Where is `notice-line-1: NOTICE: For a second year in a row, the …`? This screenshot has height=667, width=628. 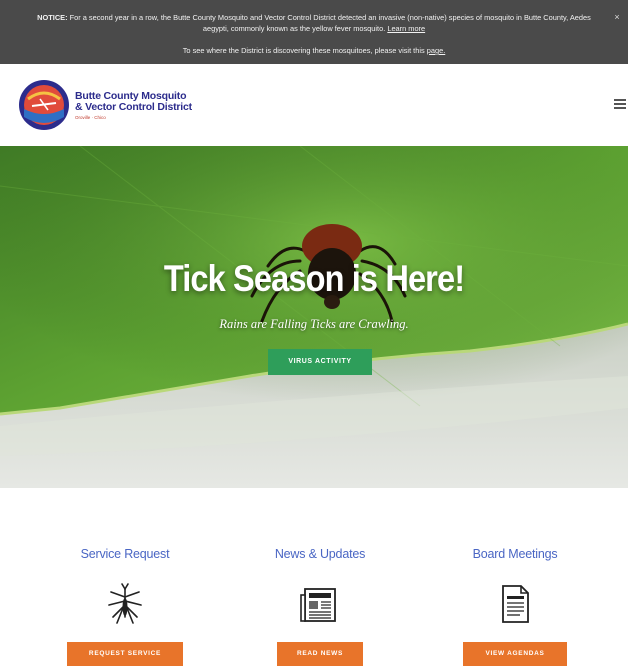
notice-line-1: NOTICE: For a second year in a row, the … is located at coordinates (314, 23).